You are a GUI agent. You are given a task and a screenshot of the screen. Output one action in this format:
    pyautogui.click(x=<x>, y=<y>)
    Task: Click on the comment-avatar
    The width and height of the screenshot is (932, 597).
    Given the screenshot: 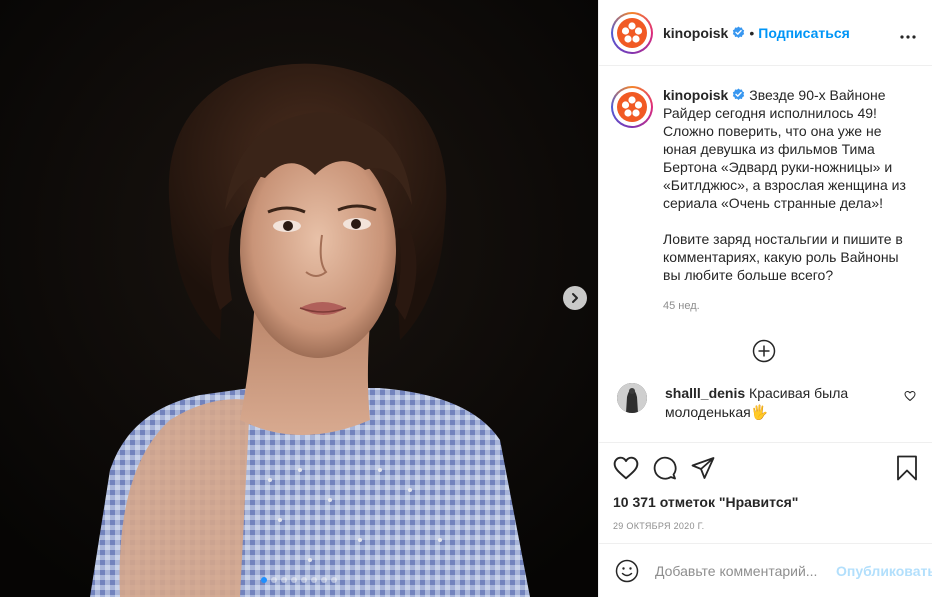 What is the action you would take?
    pyautogui.click(x=632, y=398)
    